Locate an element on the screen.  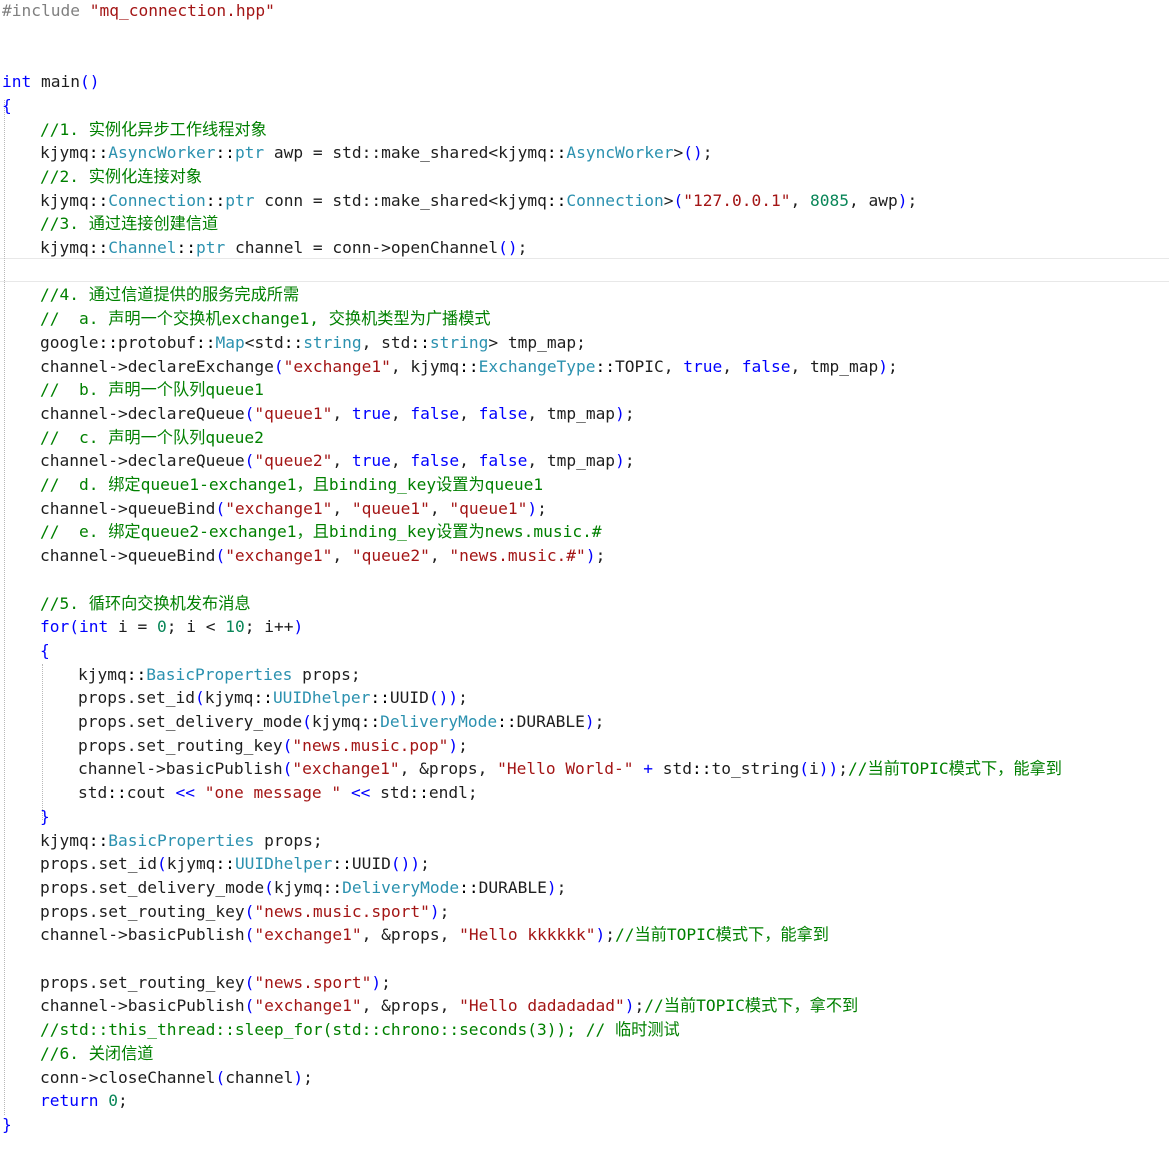
code-token: "mq_connection.hpp" is located at coordinates (182, 10).